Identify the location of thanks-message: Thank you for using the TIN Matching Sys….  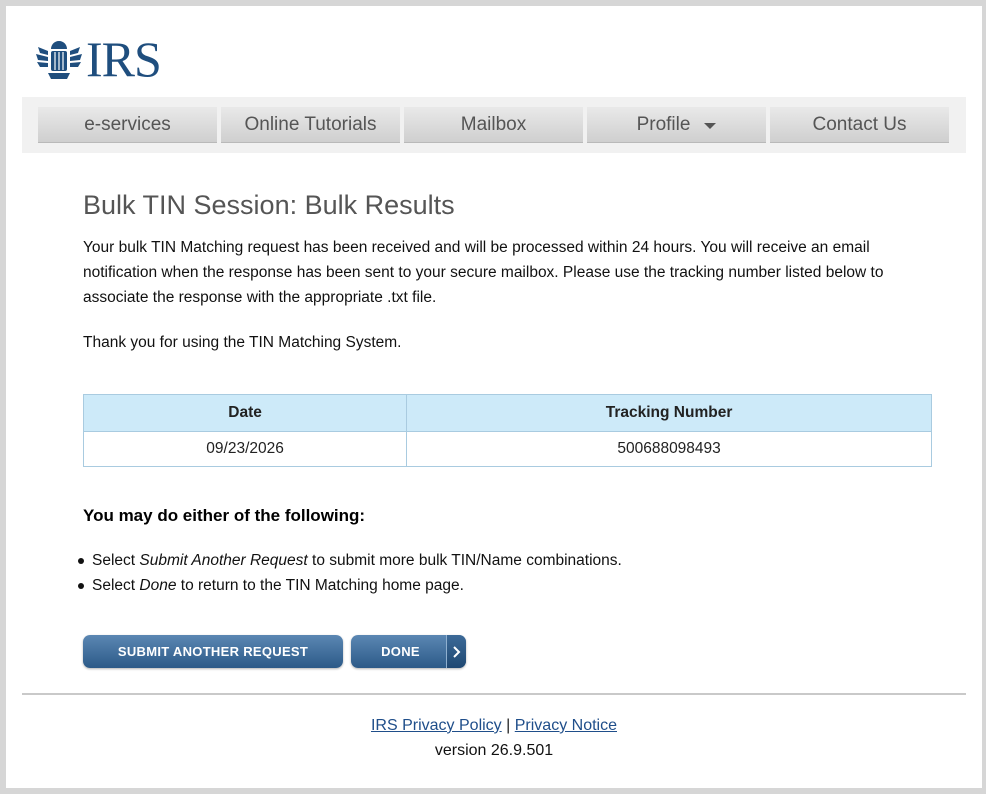
(242, 342).